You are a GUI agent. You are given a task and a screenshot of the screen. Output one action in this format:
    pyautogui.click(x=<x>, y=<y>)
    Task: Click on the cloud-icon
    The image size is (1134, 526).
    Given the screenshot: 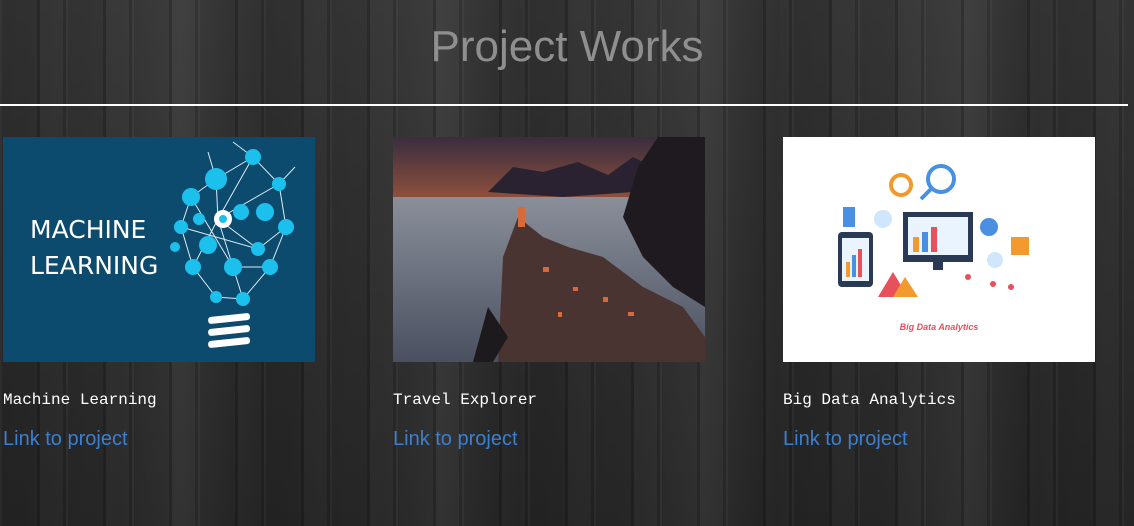 What is the action you would take?
    pyautogui.click(x=883, y=219)
    